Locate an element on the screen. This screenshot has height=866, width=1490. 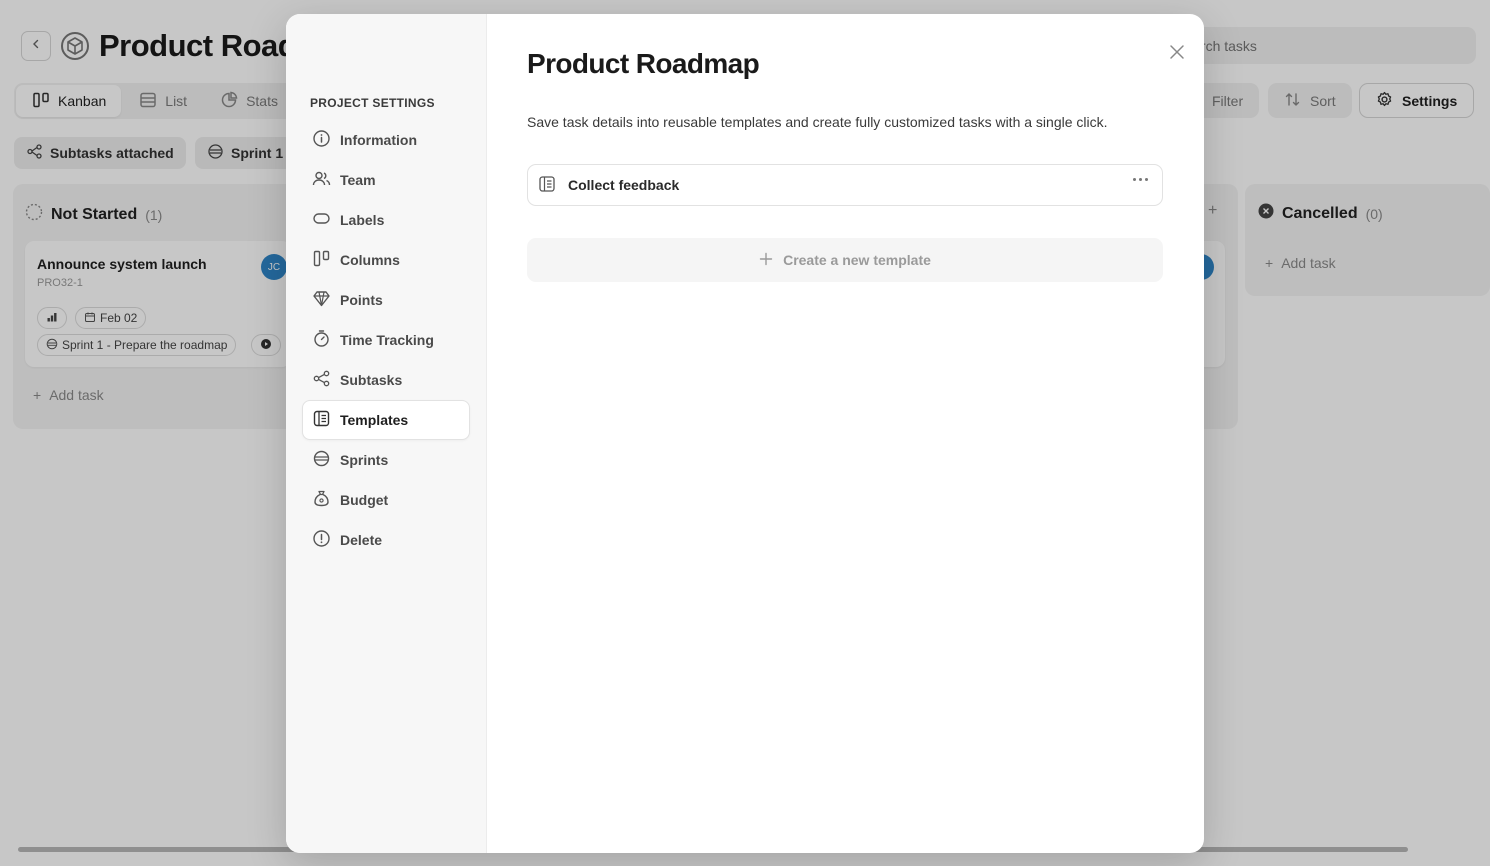
sidebar-item-sprints: Sprints is located at coordinates (386, 460).